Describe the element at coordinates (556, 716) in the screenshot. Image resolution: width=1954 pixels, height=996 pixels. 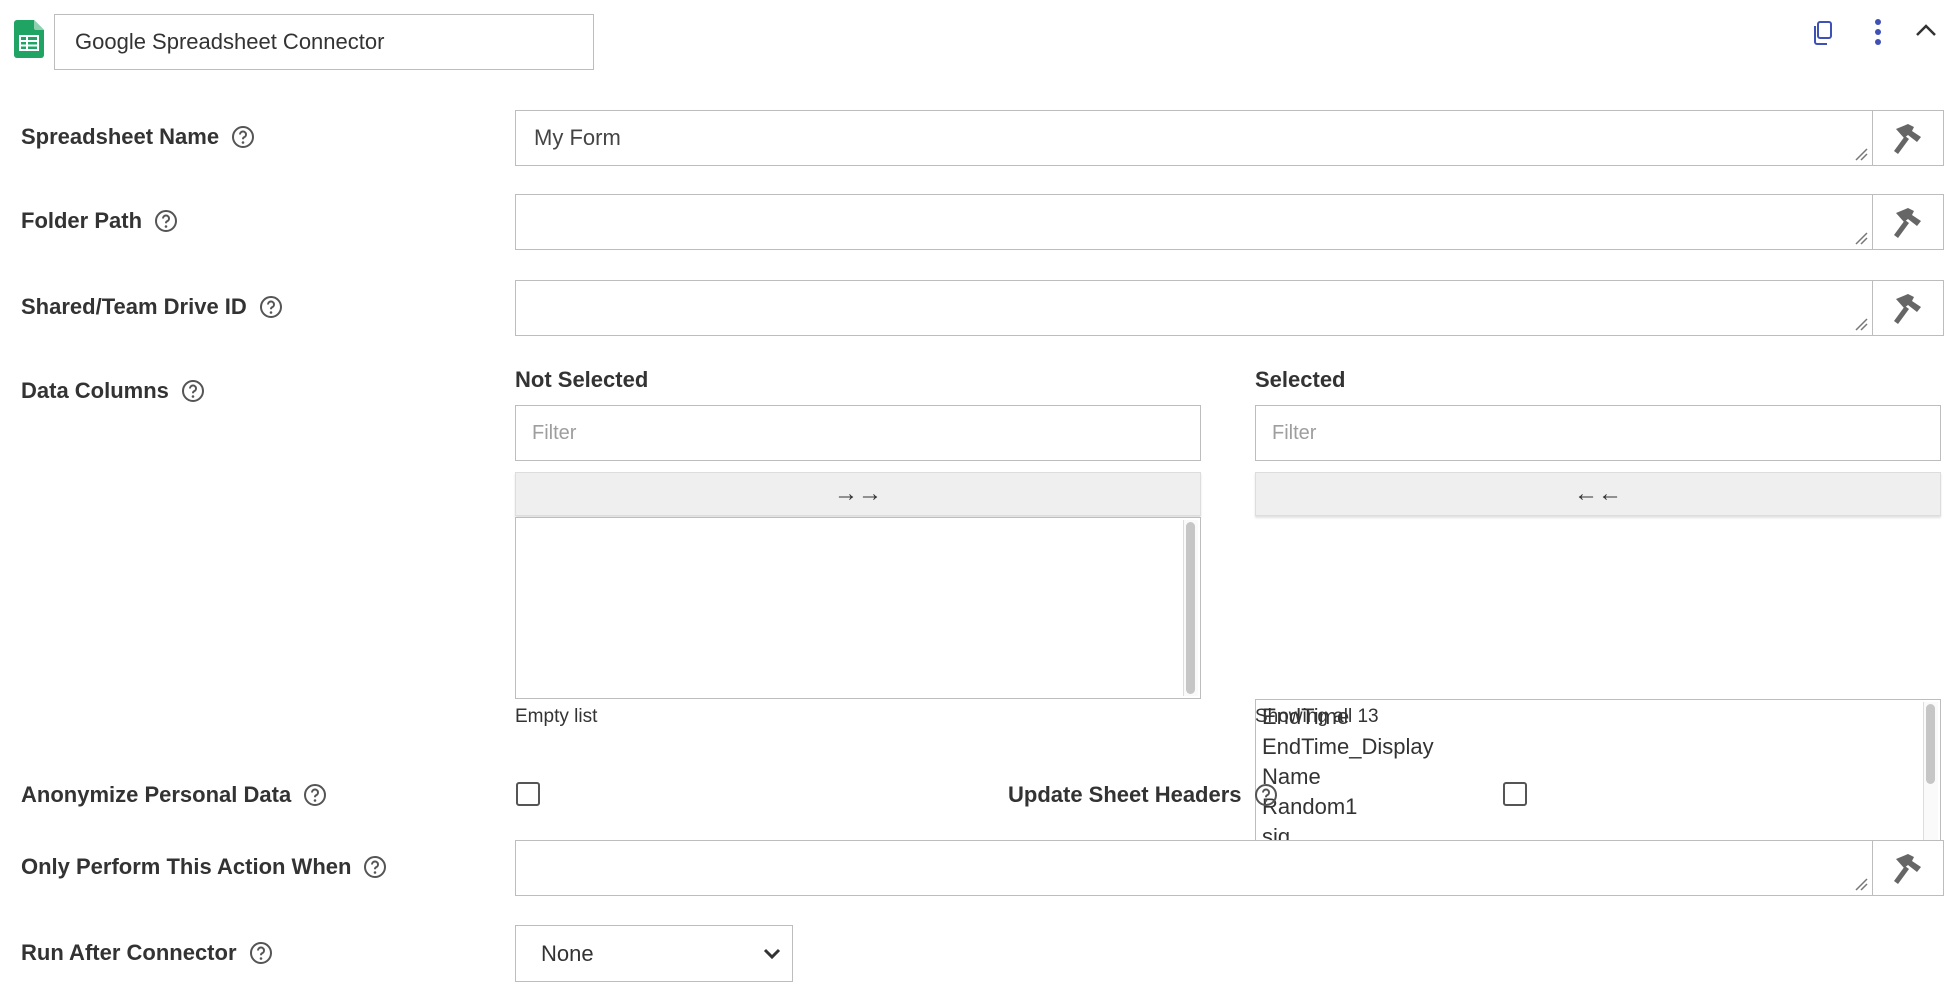
I see `not-selected-status: Empty list` at that location.